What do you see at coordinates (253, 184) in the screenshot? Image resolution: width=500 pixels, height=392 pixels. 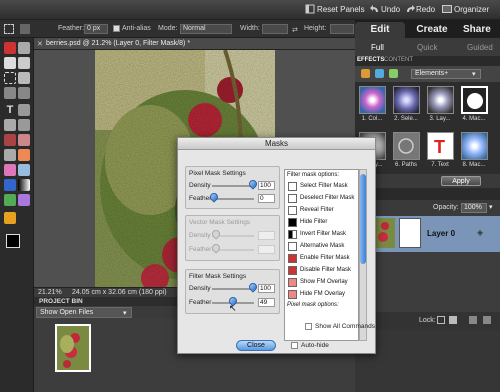 I see `pixel-density-slider-knob` at bounding box center [253, 184].